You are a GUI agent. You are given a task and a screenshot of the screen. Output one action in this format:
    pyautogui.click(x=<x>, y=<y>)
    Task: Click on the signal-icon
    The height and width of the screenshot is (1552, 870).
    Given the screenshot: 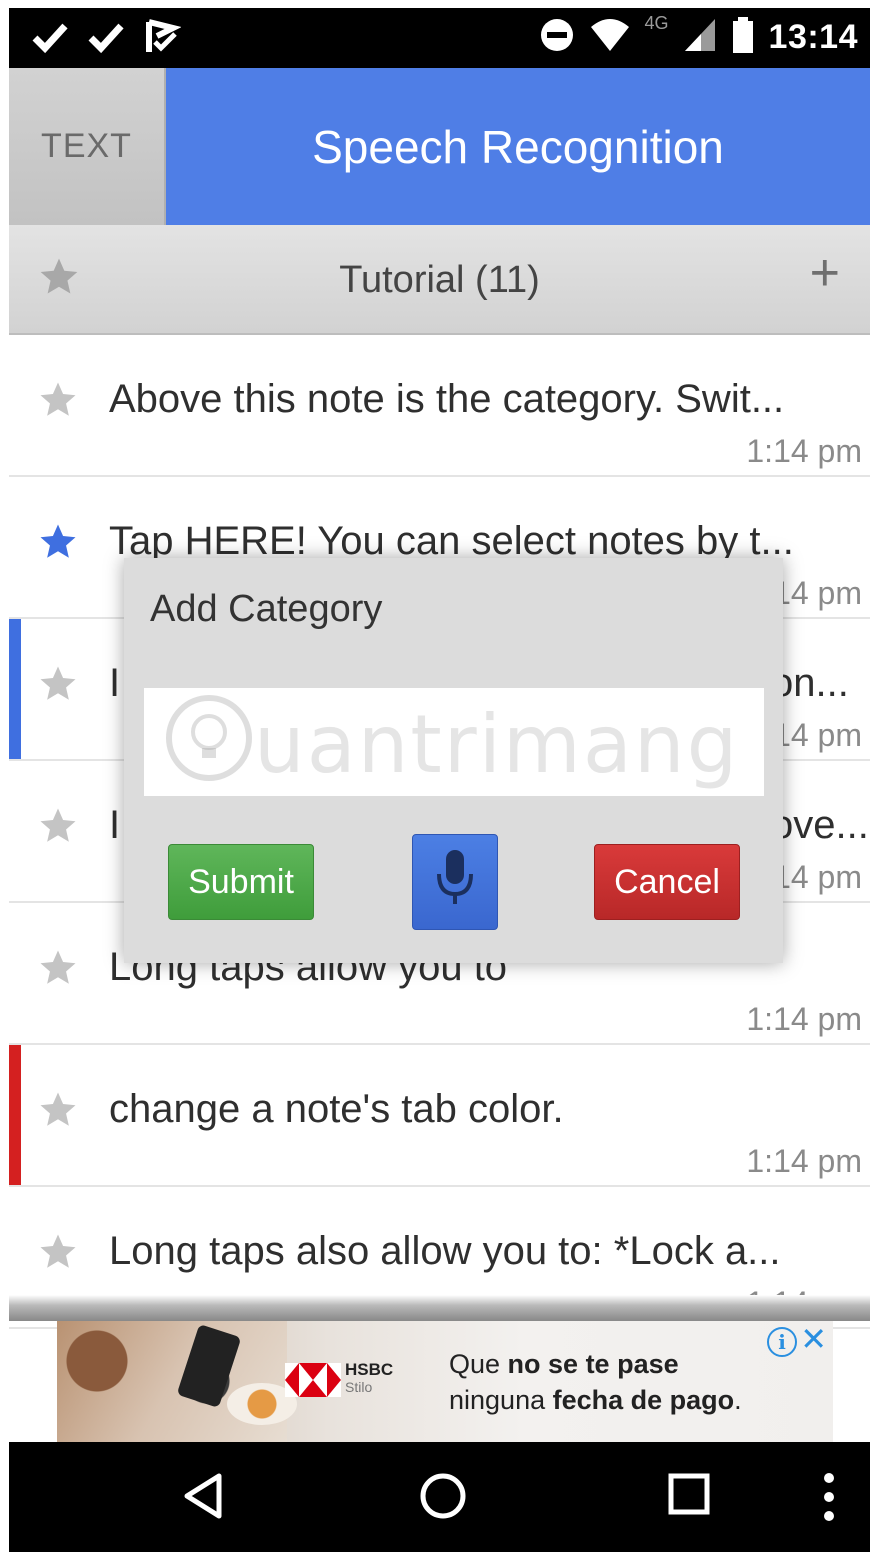 What is the action you would take?
    pyautogui.click(x=700, y=37)
    